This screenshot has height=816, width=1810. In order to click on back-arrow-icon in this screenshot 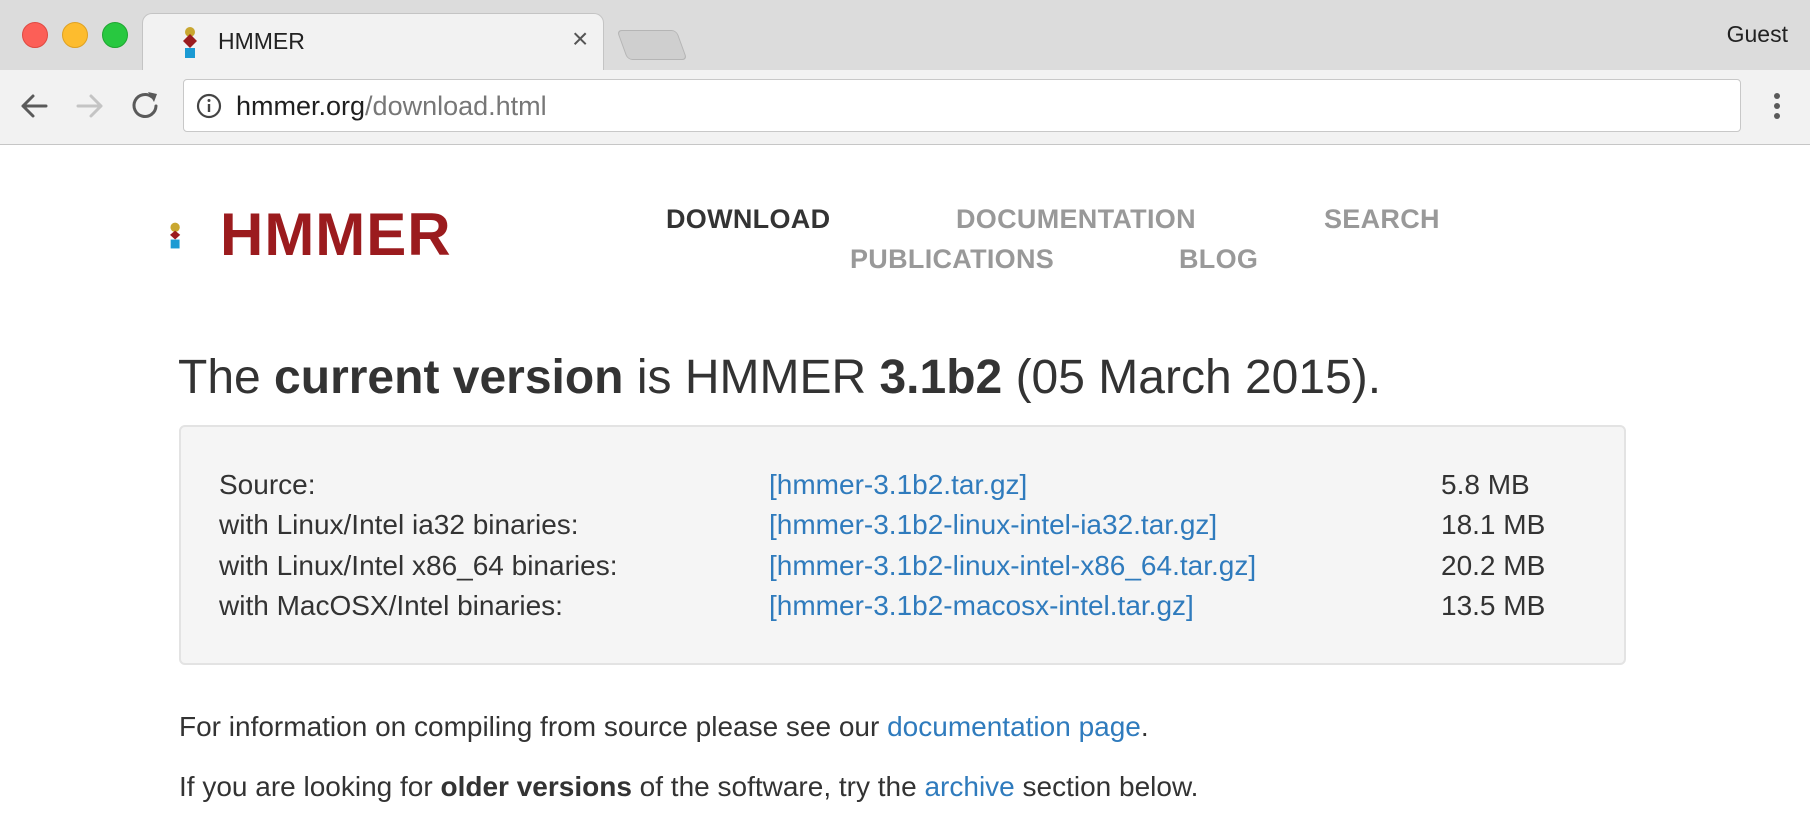, I will do `click(34, 106)`.